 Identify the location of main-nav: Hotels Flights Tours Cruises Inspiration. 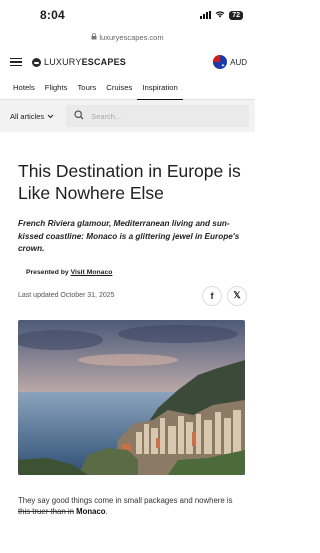
(127, 88).